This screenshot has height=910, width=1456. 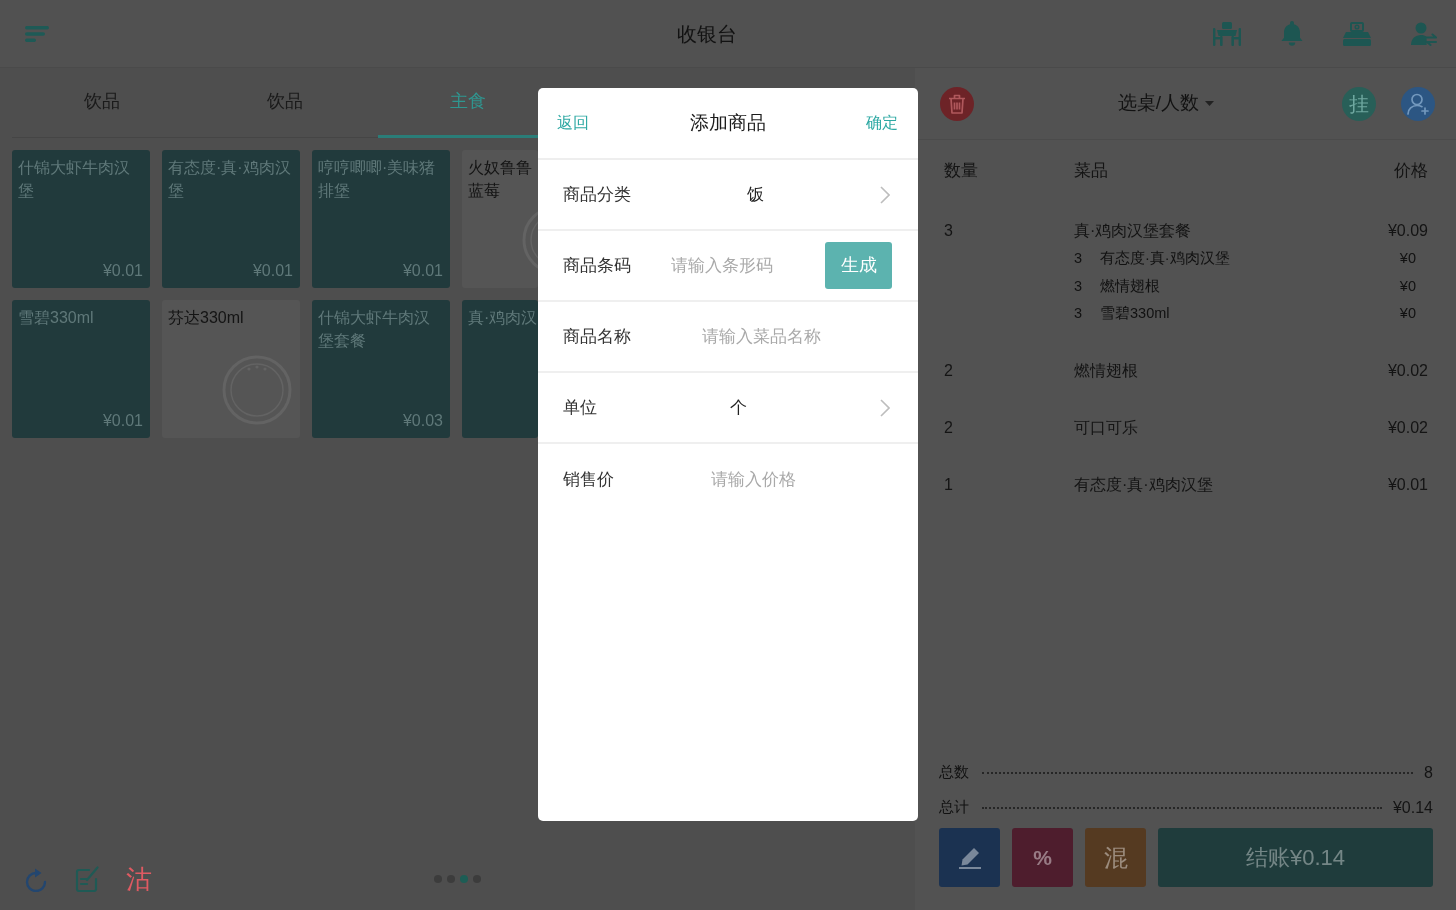 What do you see at coordinates (206, 318) in the screenshot?
I see `product-name: 芬达330ml` at bounding box center [206, 318].